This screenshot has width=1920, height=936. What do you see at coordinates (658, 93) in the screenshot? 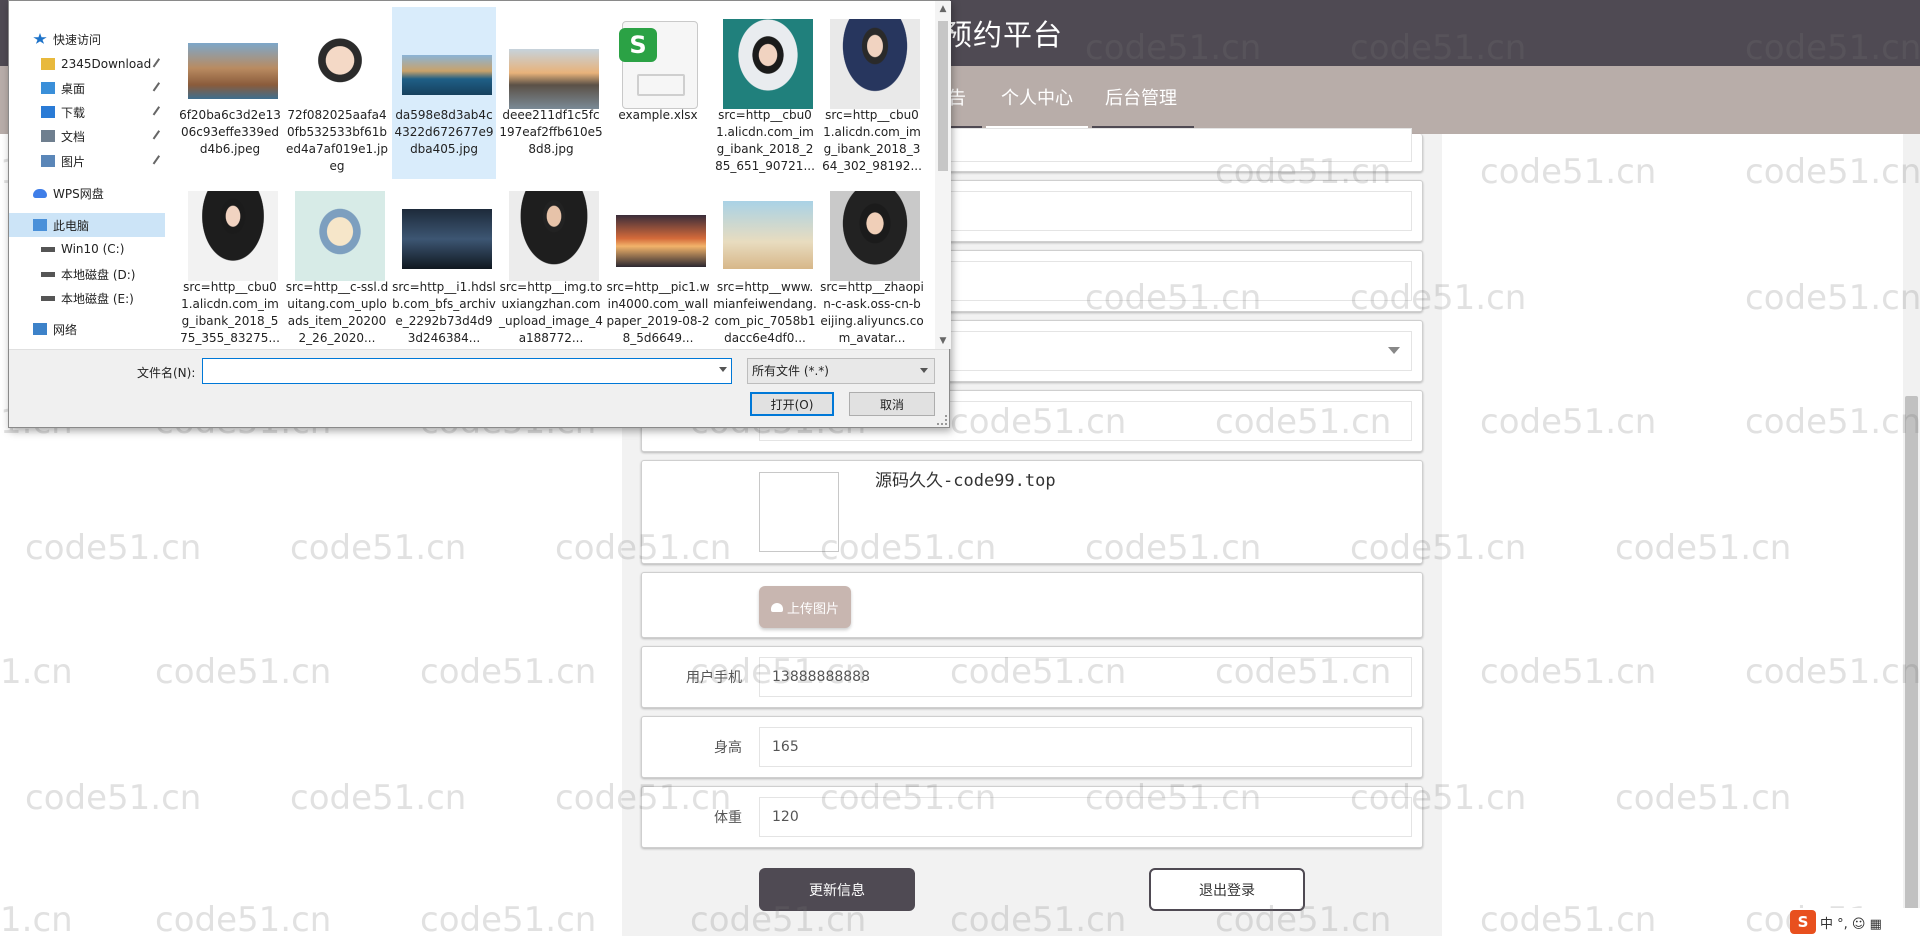
I see `file-item: Sexample.xlsx` at bounding box center [658, 93].